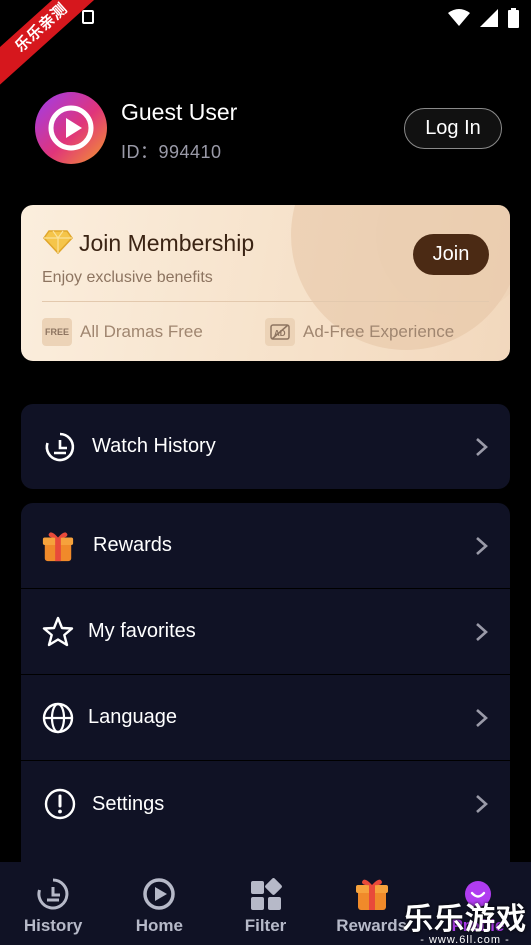  I want to click on membership-title: Join Membership, so click(167, 243).